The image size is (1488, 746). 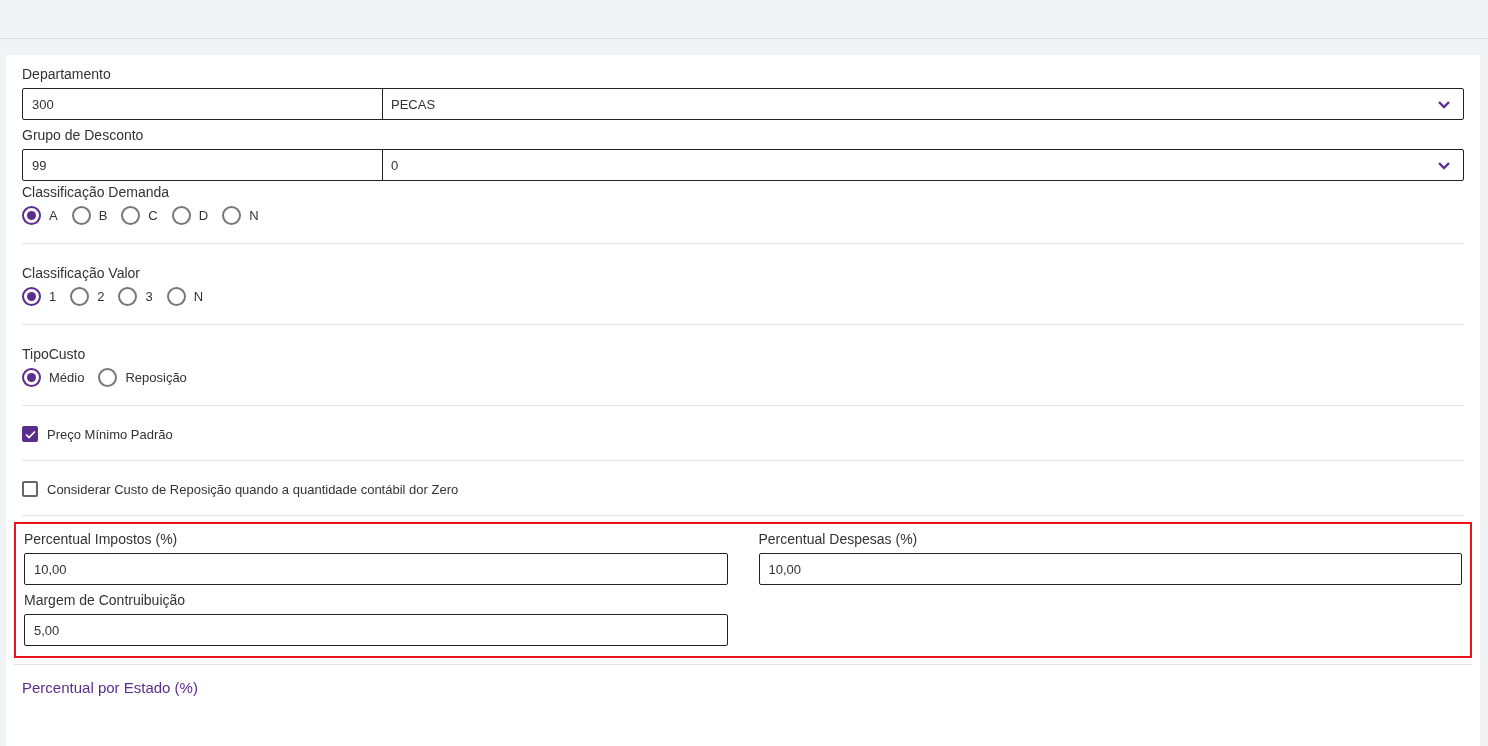 I want to click on select-value: PECAS, so click(x=413, y=104).